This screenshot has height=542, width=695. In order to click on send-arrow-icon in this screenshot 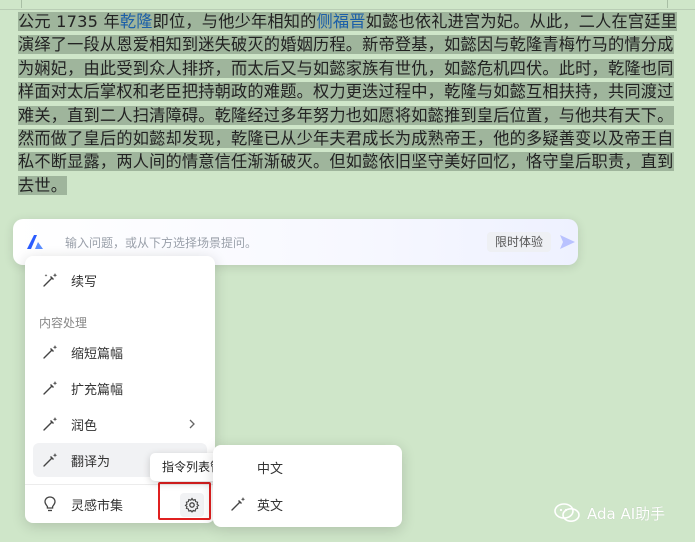, I will do `click(567, 242)`.